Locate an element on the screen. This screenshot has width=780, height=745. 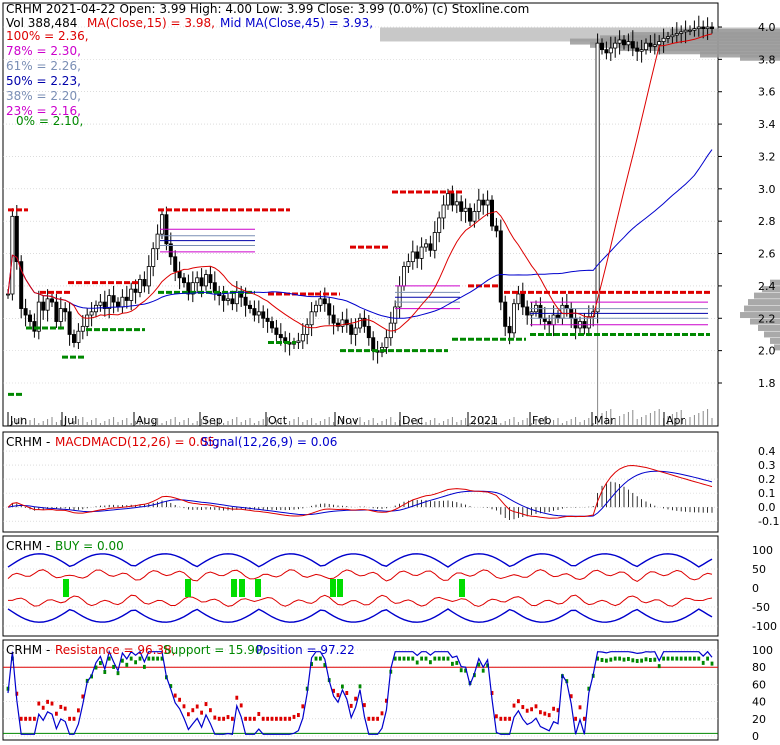
sr-title-pos: Position = 97.22 is located at coordinates (305, 650).